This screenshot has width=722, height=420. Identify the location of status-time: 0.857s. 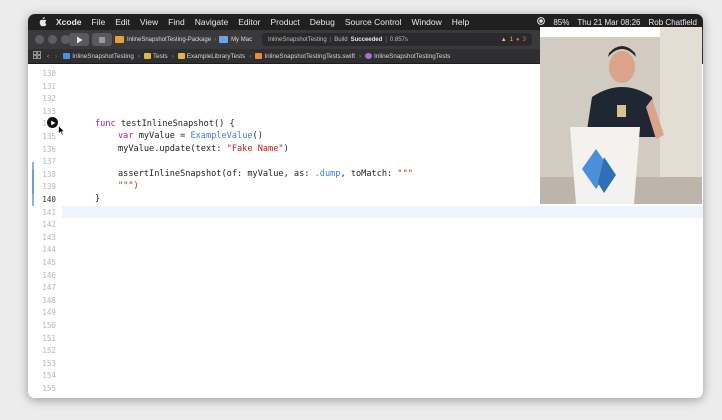
(398, 39).